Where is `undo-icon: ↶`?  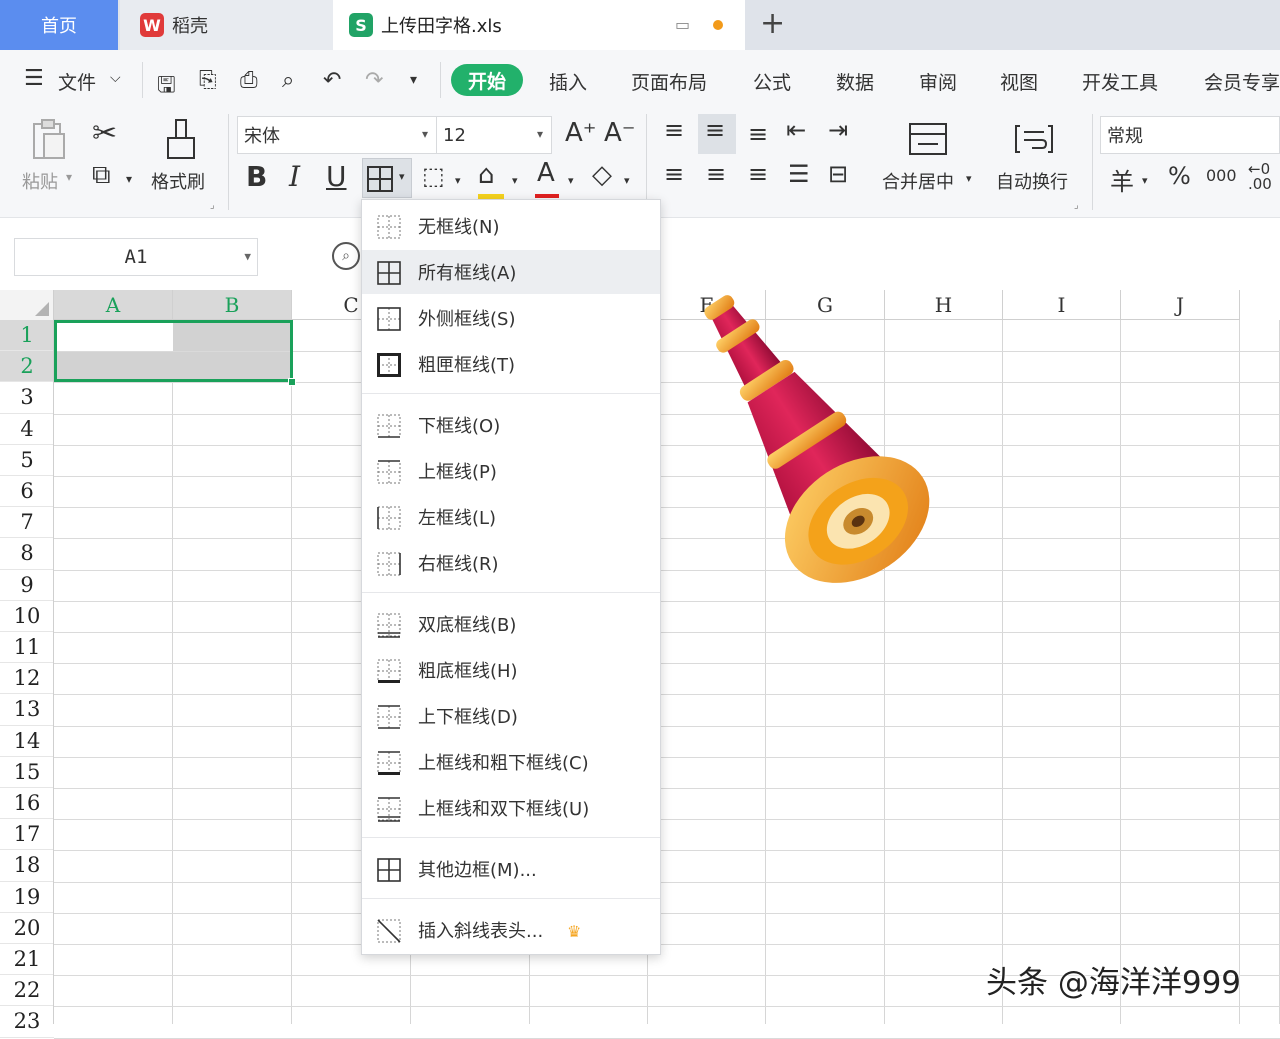 undo-icon: ↶ is located at coordinates (332, 80).